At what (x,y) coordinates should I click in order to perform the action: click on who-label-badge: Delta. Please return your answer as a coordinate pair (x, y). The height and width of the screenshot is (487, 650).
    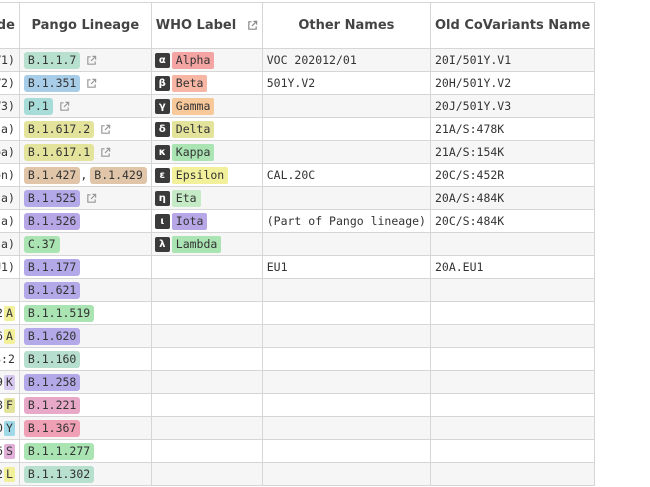
    Looking at the image, I should click on (193, 129).